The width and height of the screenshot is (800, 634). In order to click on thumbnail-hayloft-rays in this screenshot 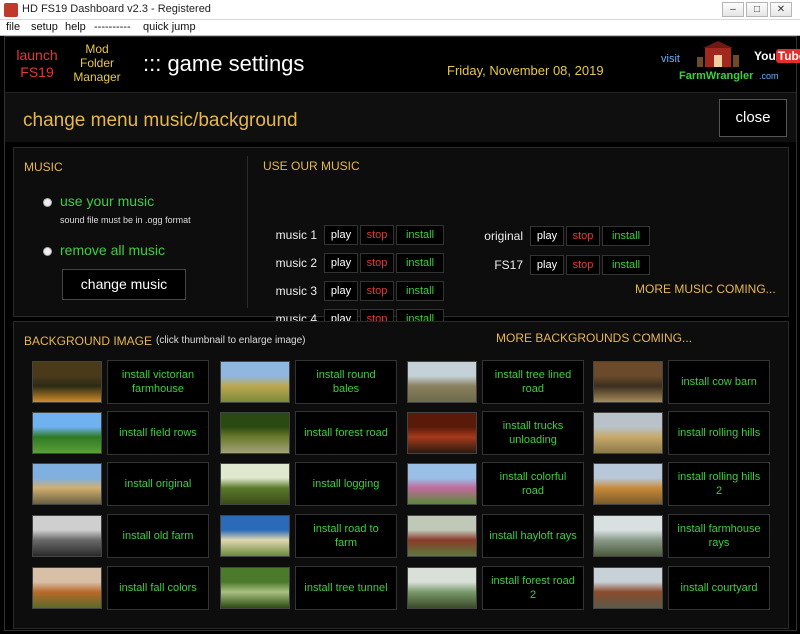, I will do `click(442, 536)`.